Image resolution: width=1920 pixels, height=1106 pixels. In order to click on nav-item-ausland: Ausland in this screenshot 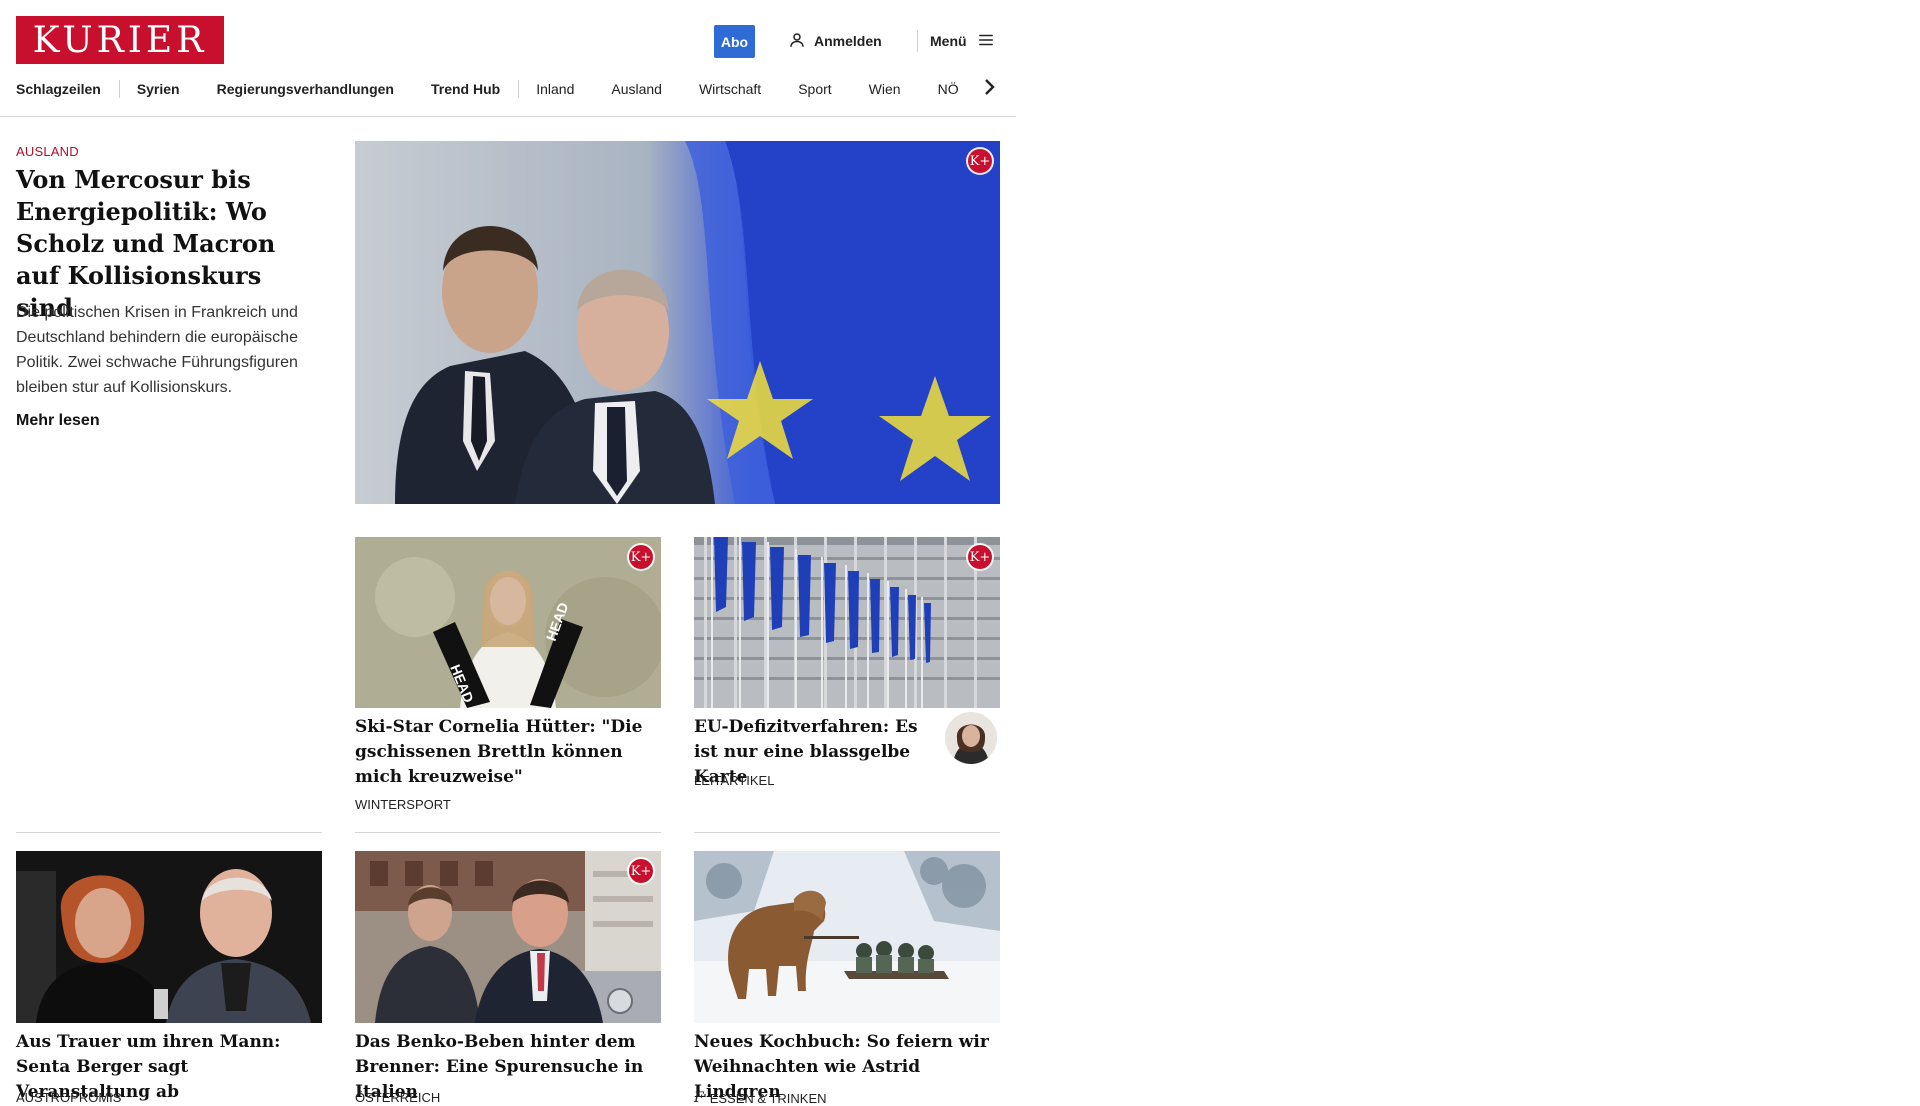, I will do `click(636, 89)`.